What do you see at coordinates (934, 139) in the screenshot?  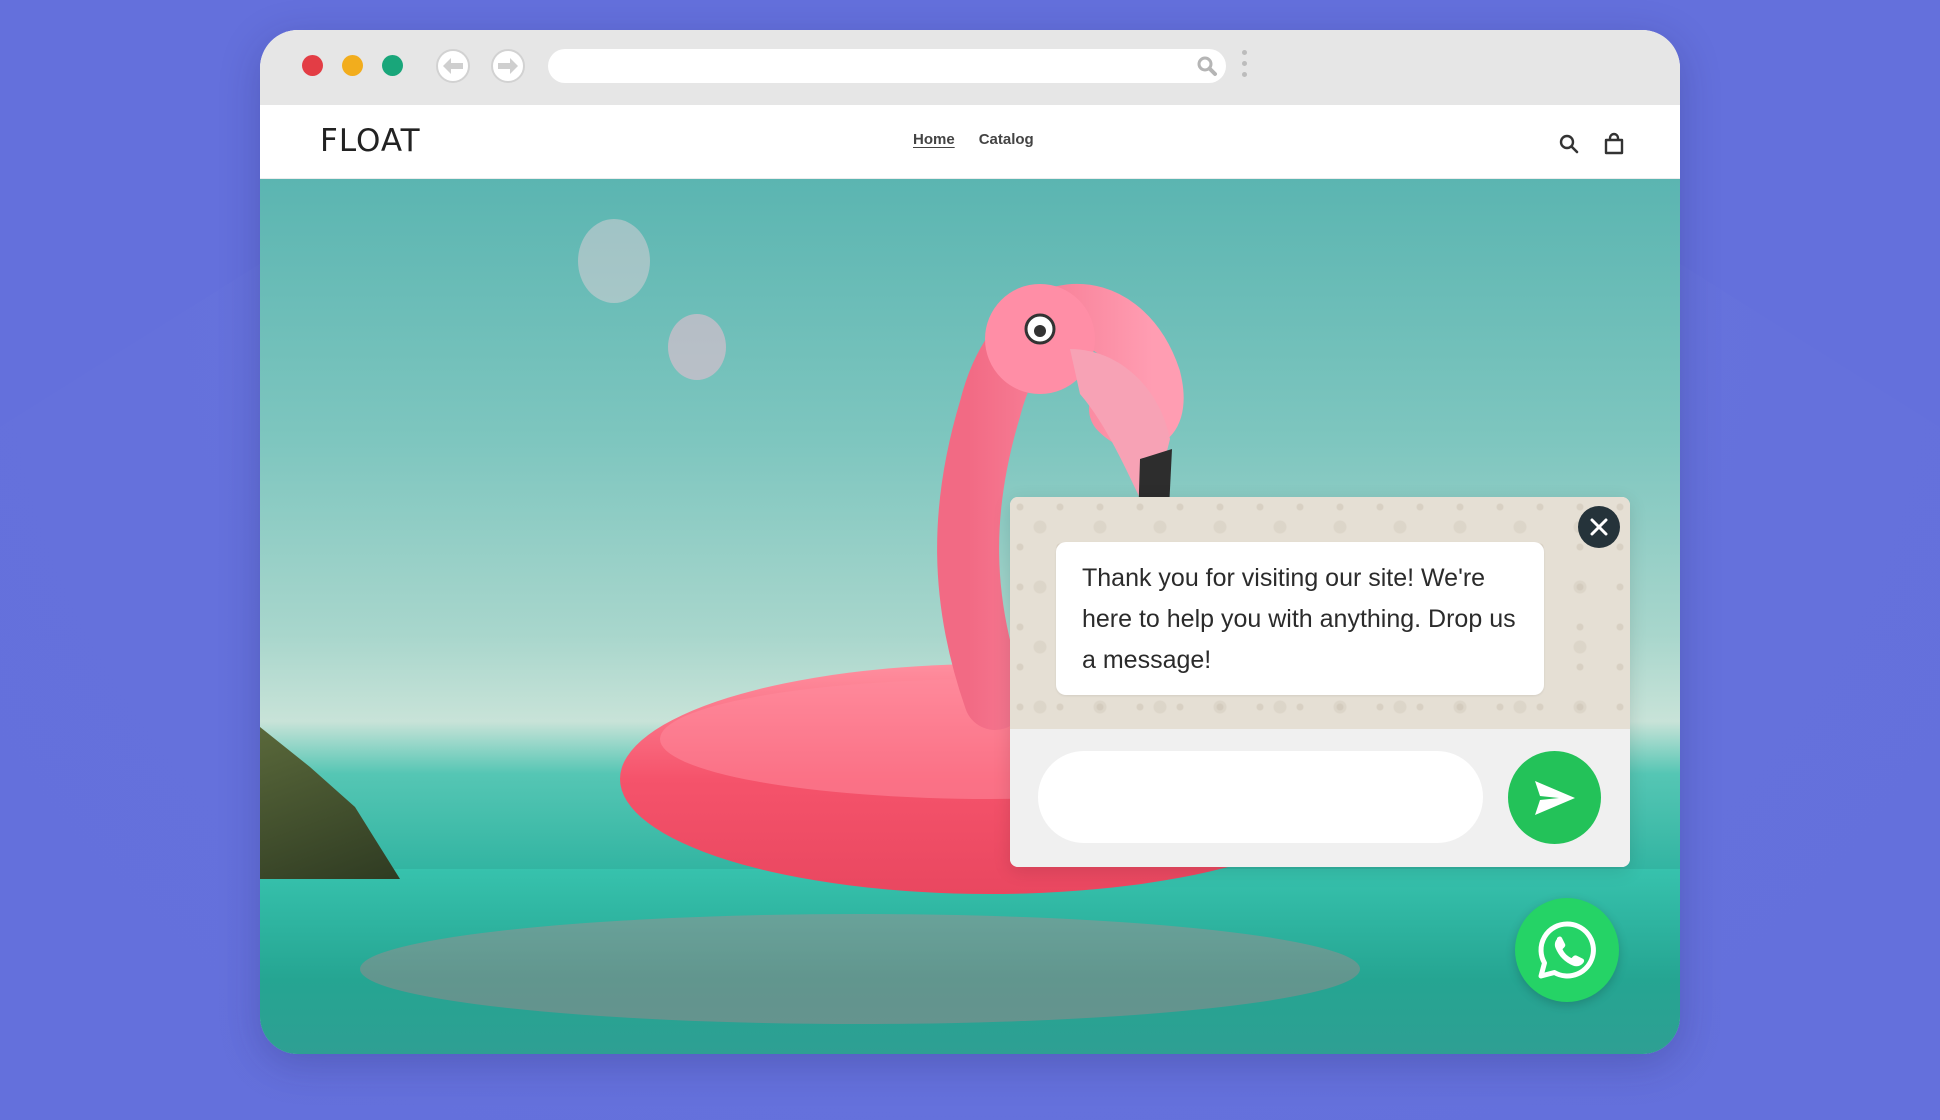 I see `nav-home: Home` at bounding box center [934, 139].